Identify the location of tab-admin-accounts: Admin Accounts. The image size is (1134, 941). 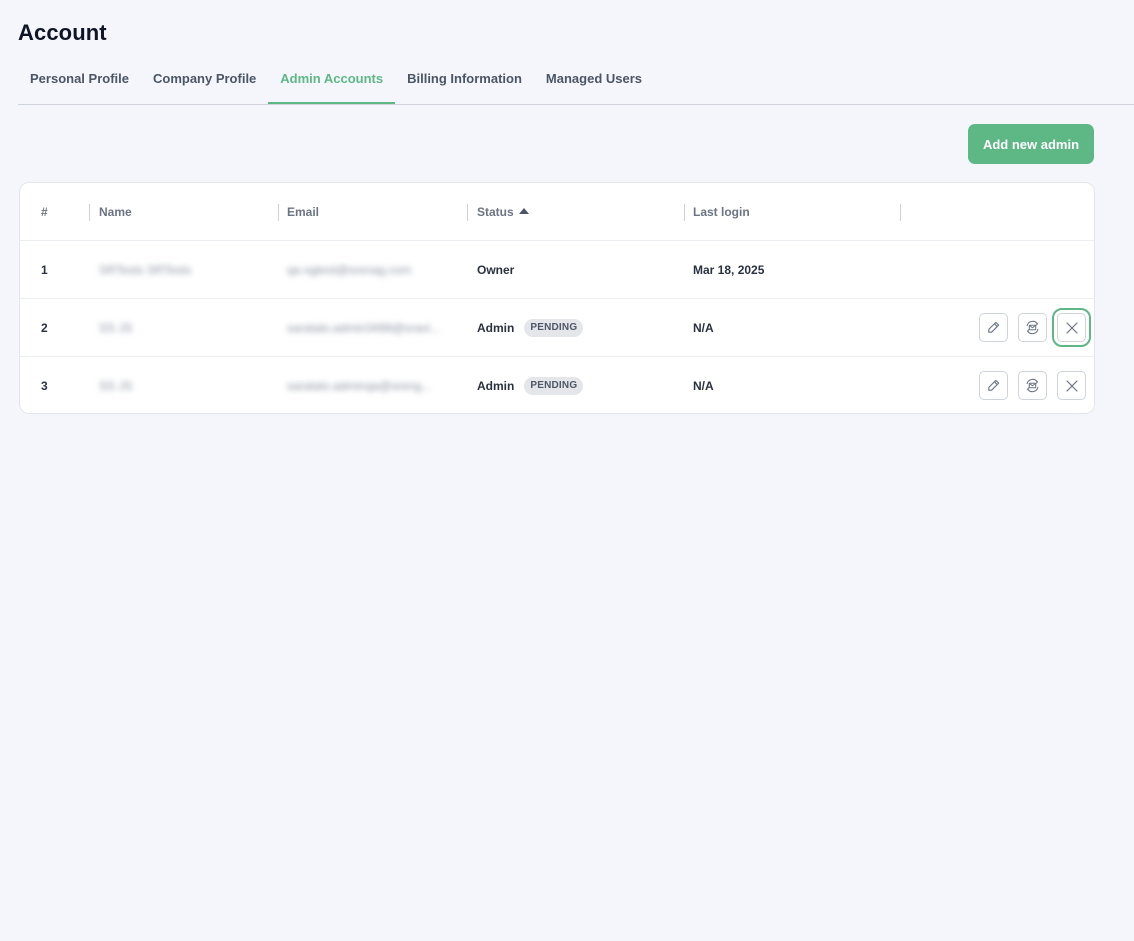
(332, 82).